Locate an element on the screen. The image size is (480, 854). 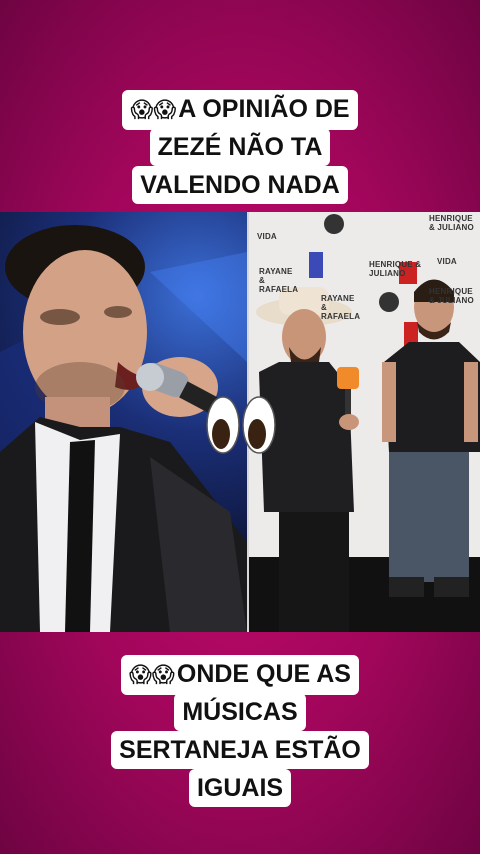
bottom-caption-line-1: ONDE QUE AS is located at coordinates (263, 674).